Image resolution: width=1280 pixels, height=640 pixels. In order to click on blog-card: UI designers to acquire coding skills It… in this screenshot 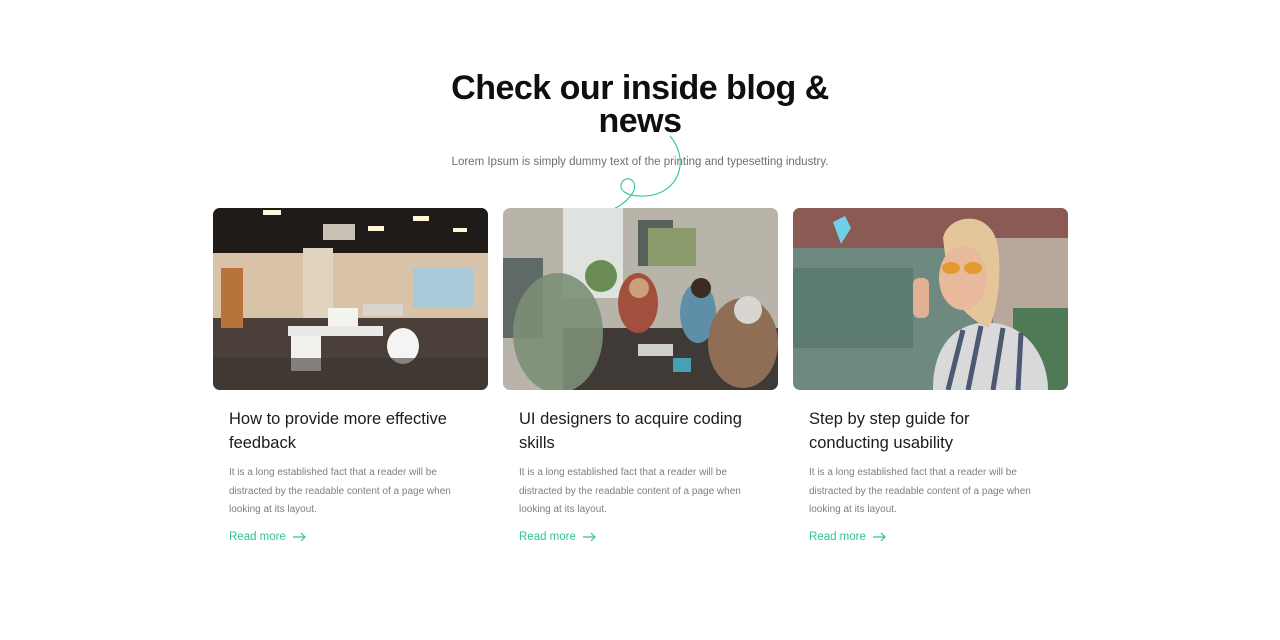, I will do `click(640, 376)`.